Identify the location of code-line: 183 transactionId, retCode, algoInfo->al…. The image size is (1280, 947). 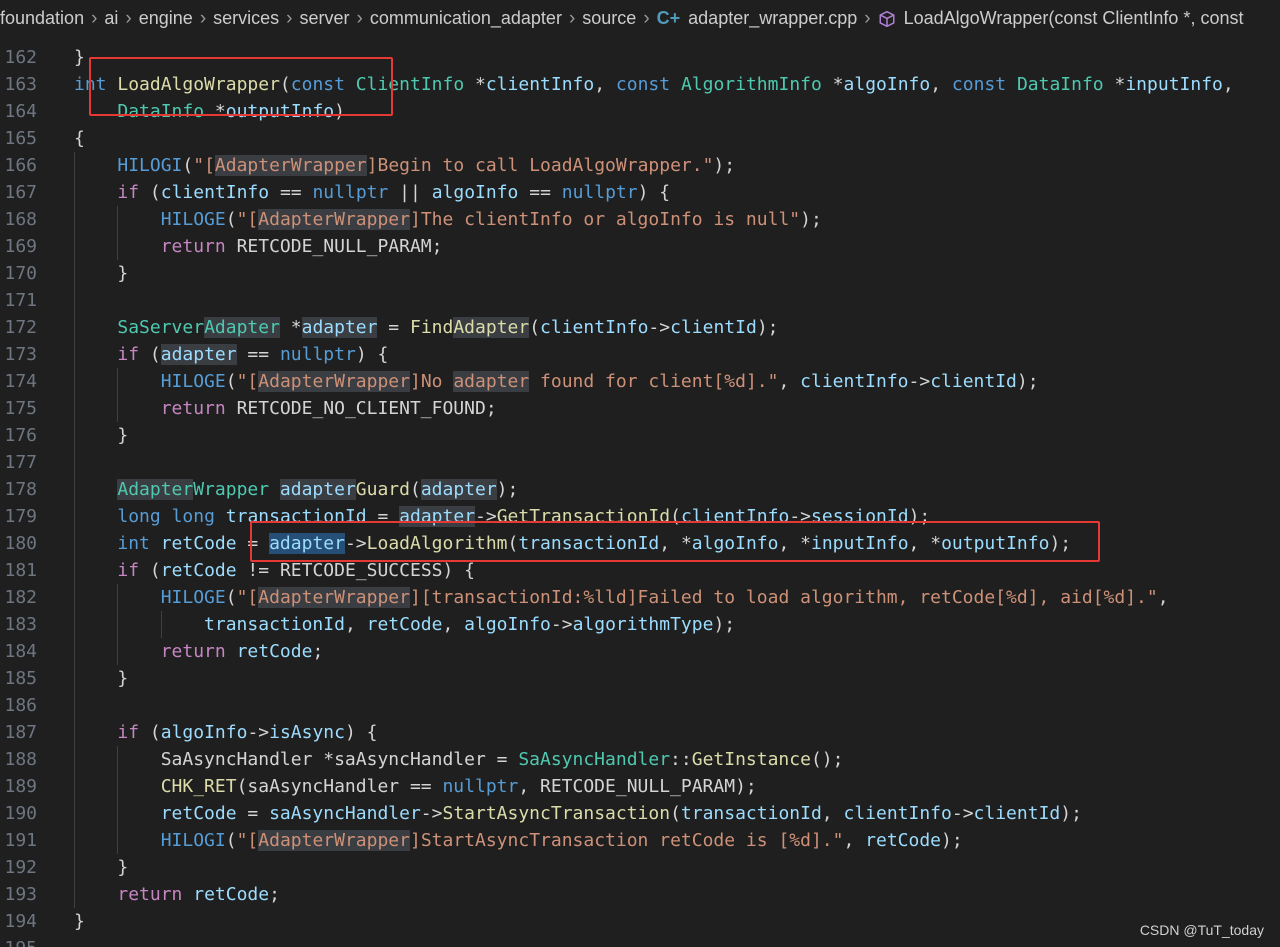
(640, 624).